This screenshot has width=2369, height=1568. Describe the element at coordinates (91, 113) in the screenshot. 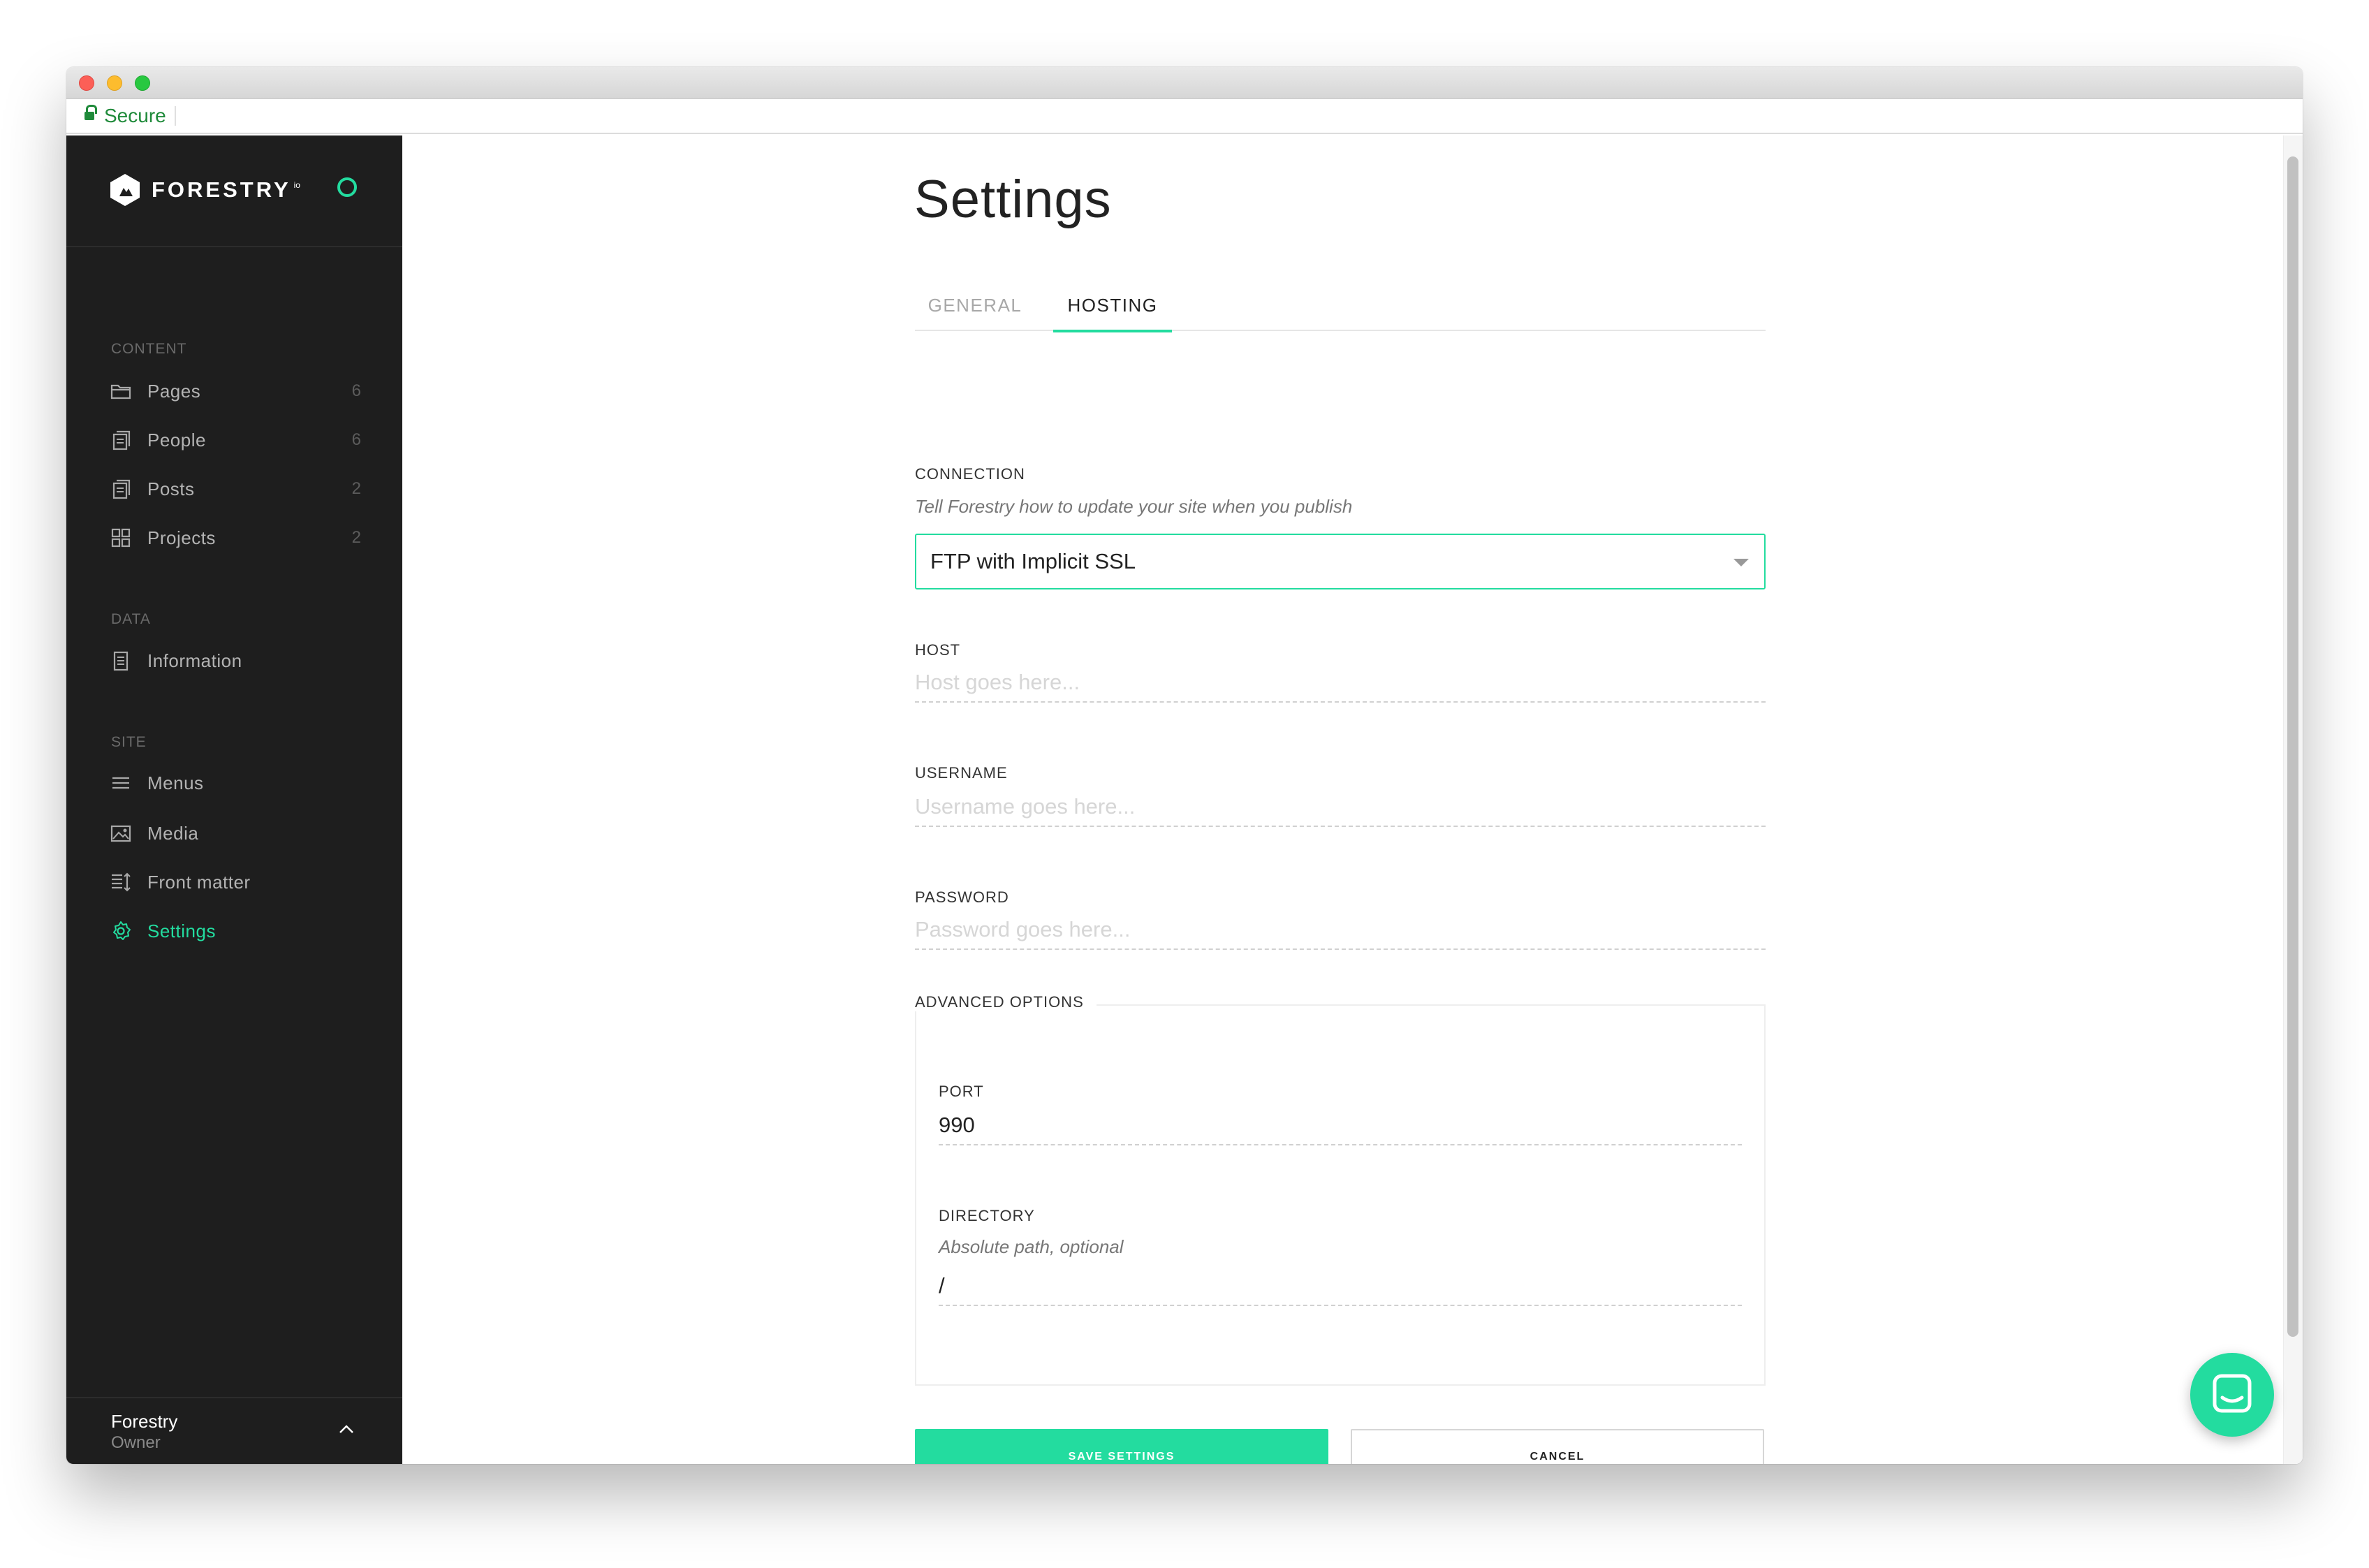

I see `lock-icon` at that location.